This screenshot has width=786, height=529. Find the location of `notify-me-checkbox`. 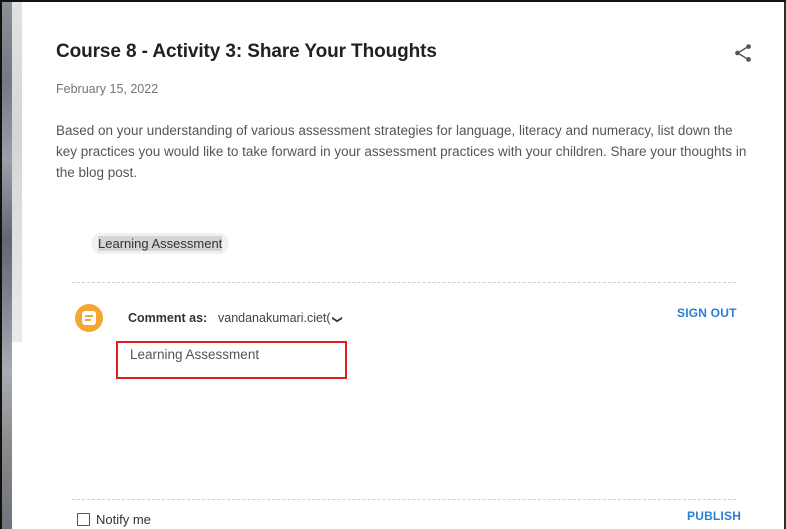

notify-me-checkbox is located at coordinates (83, 519).